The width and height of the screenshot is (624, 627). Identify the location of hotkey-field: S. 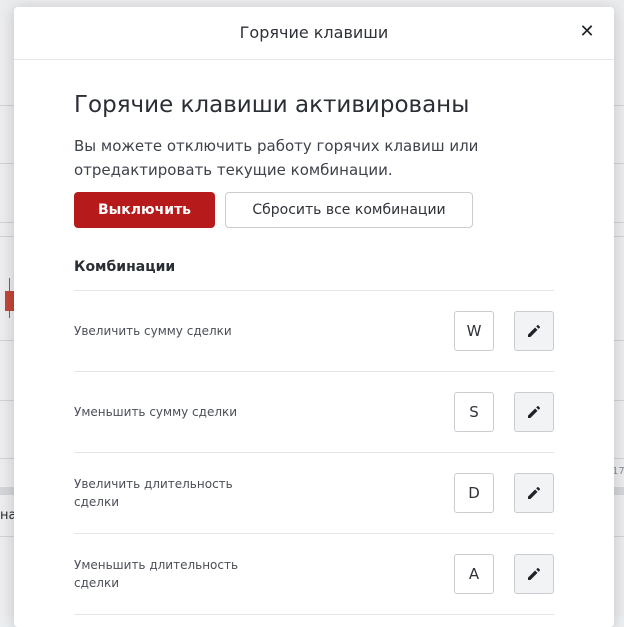
(474, 412).